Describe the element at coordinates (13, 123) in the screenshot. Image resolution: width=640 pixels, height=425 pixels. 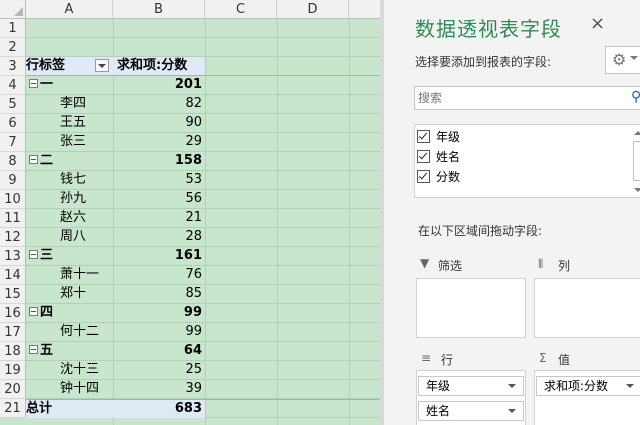
I see `row-header: 6` at that location.